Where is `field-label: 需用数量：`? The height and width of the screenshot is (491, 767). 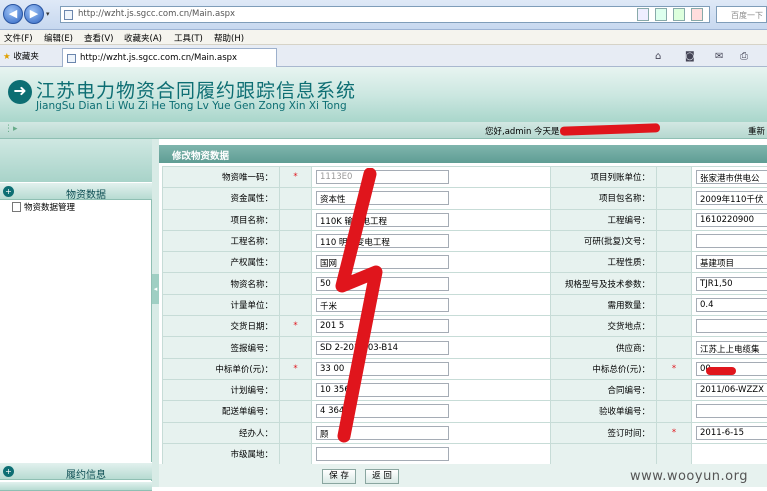
field-label: 需用数量： is located at coordinates (604, 304).